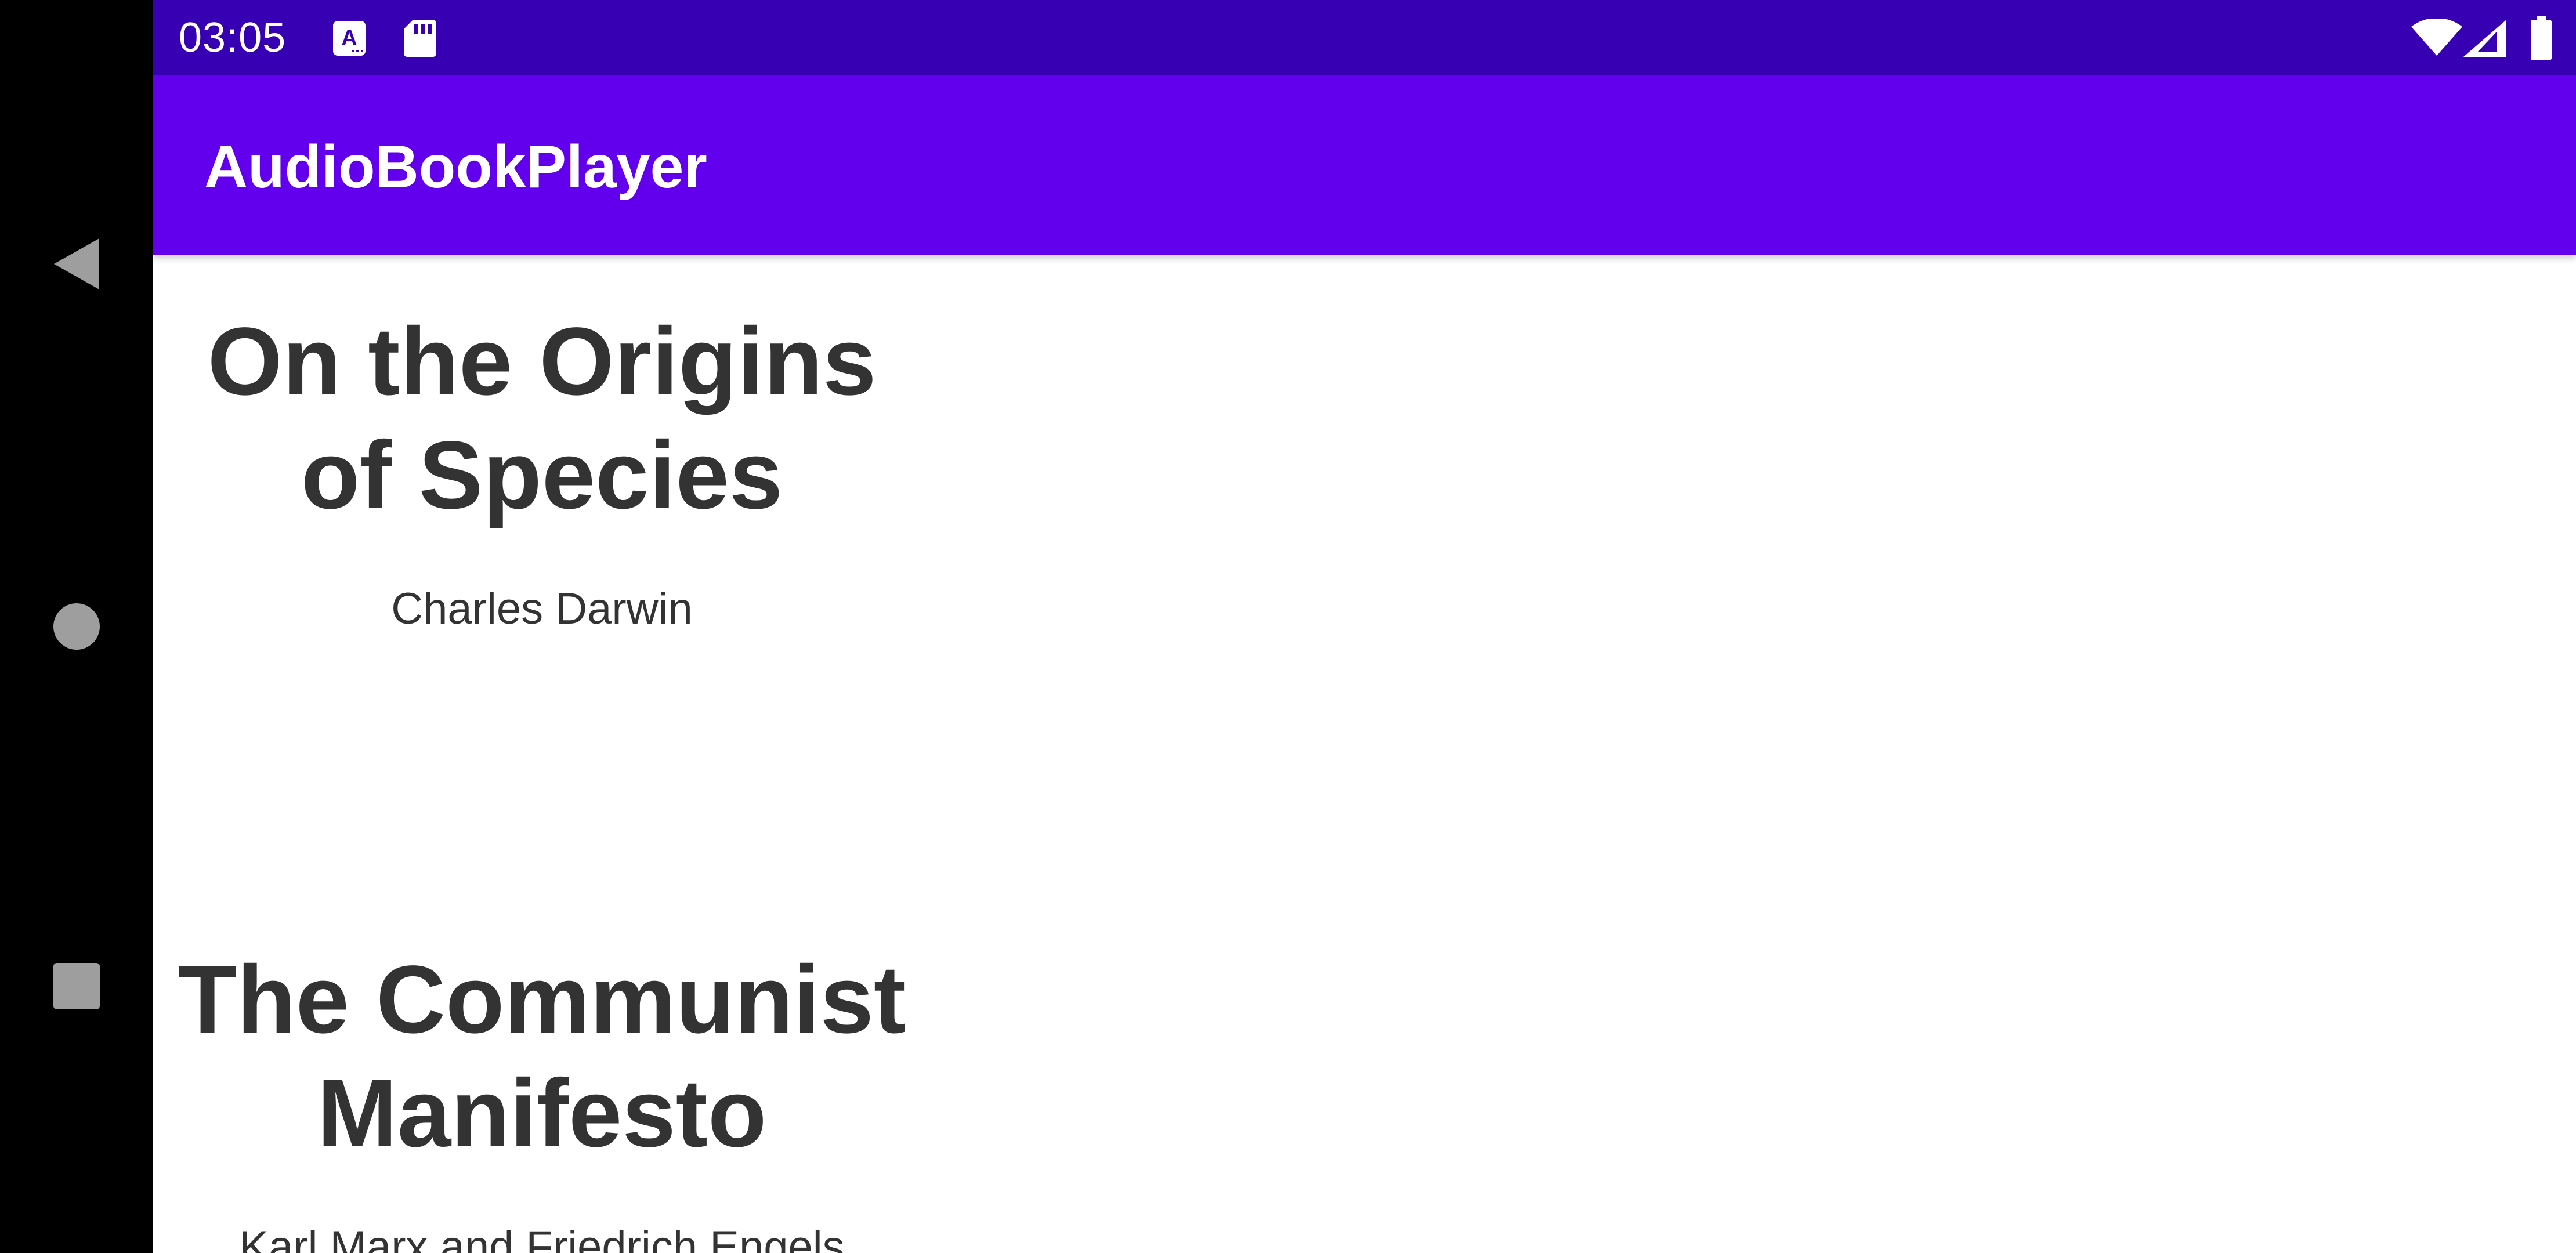  Describe the element at coordinates (420, 38) in the screenshot. I see `sd-card-icon` at that location.